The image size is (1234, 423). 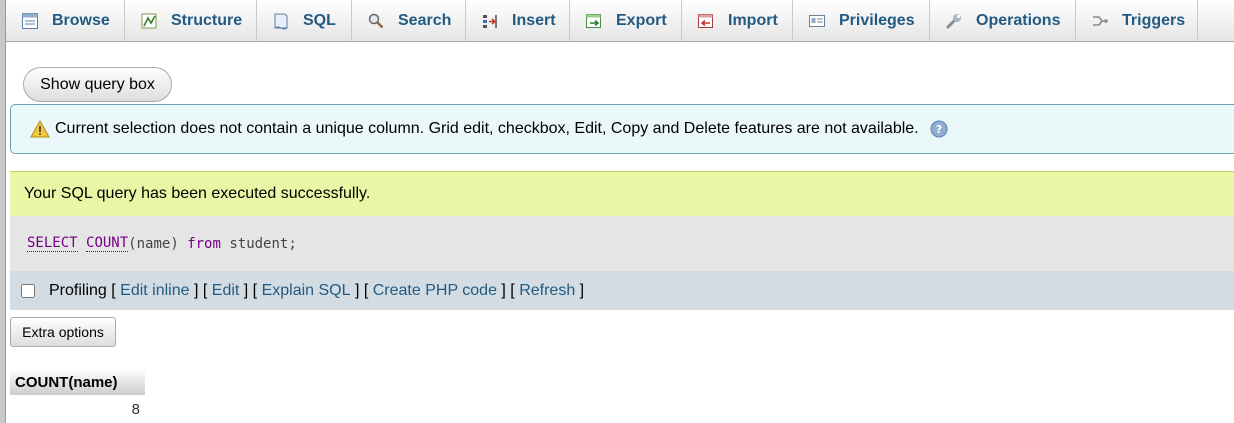 What do you see at coordinates (226, 291) in the screenshot?
I see `edit-link: Edit` at bounding box center [226, 291].